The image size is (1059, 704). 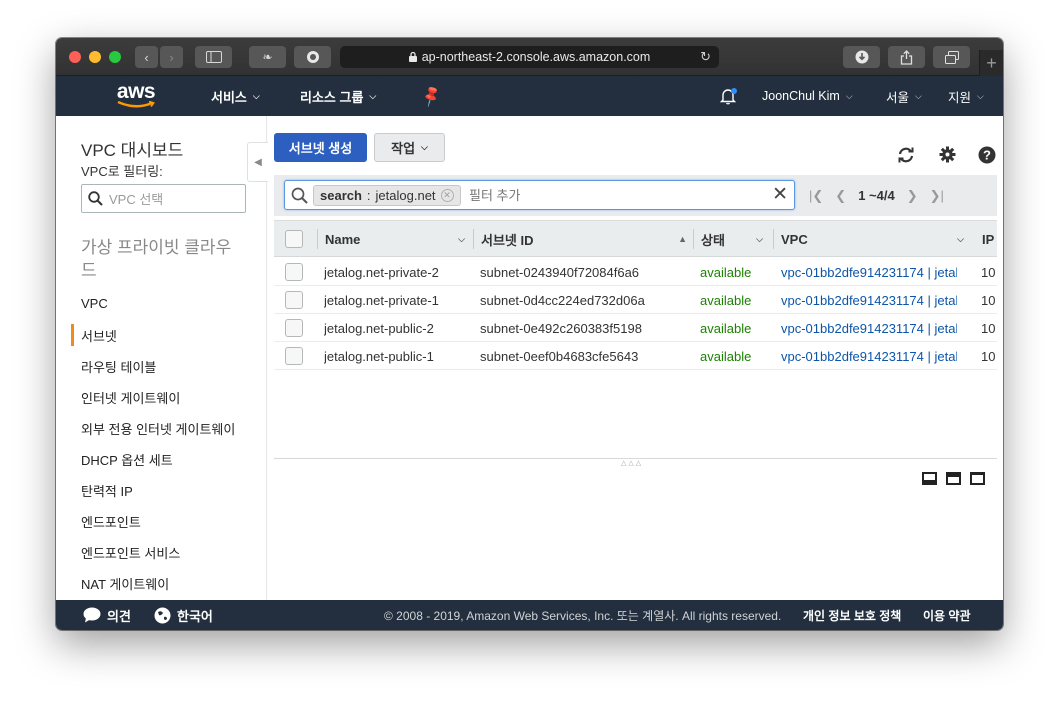 What do you see at coordinates (801, 96) in the screenshot?
I see `user-name: JoonChul Kim` at bounding box center [801, 96].